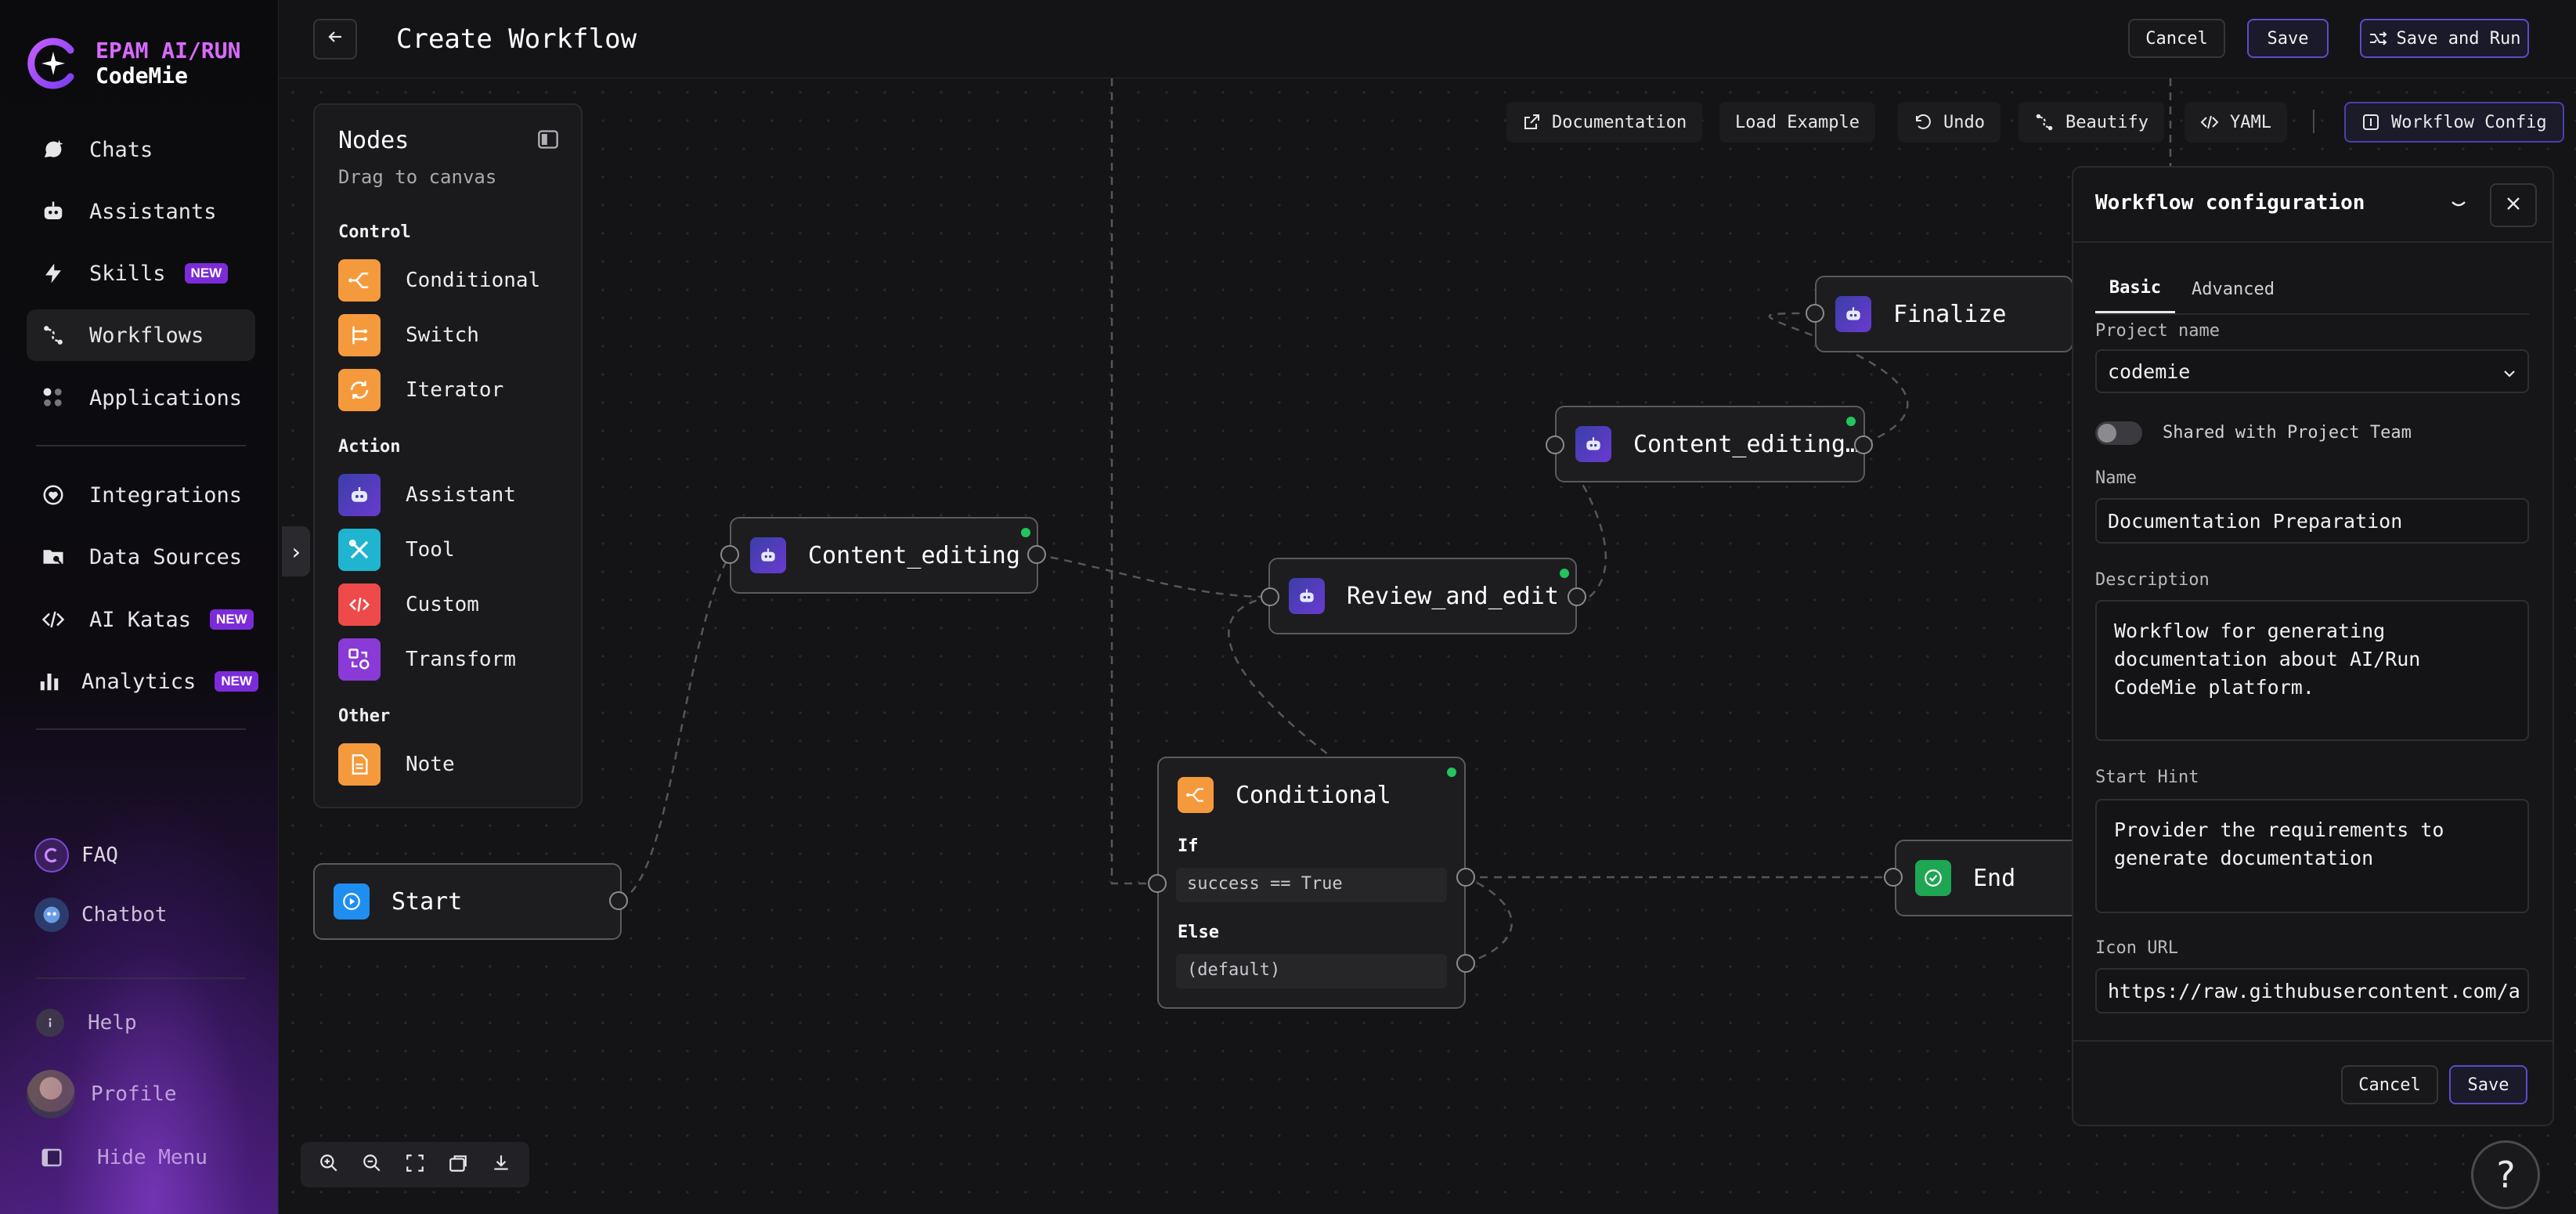  I want to click on shared-toggle, so click(2118, 433).